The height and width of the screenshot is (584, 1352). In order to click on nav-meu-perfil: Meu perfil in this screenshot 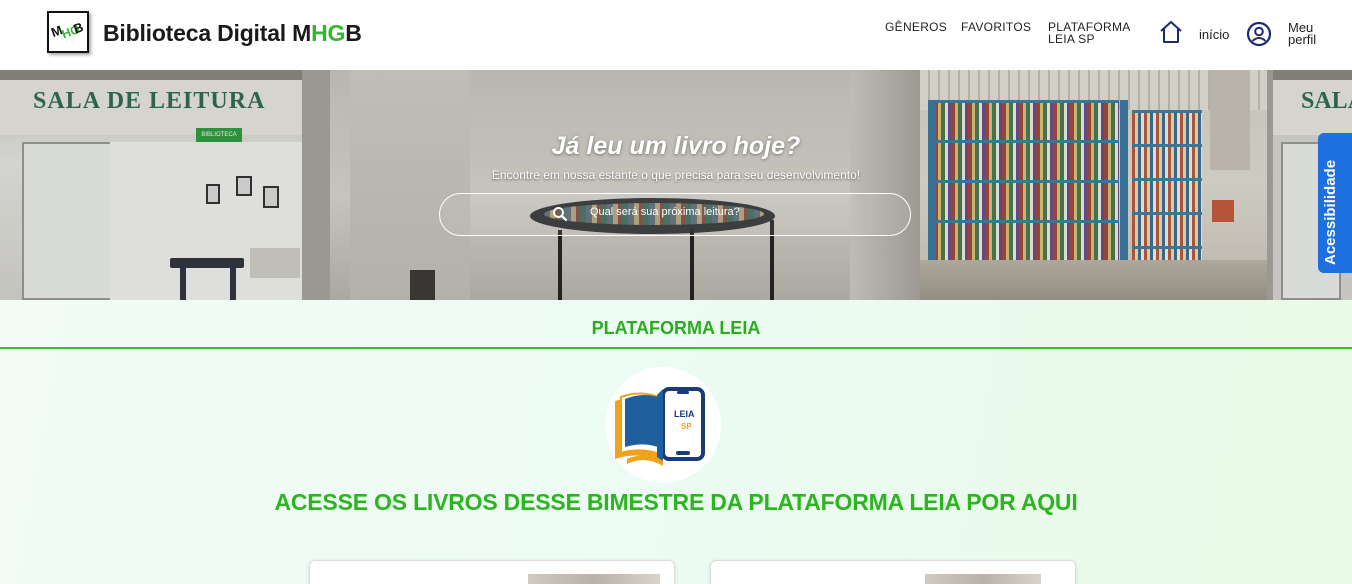, I will do `click(1302, 34)`.